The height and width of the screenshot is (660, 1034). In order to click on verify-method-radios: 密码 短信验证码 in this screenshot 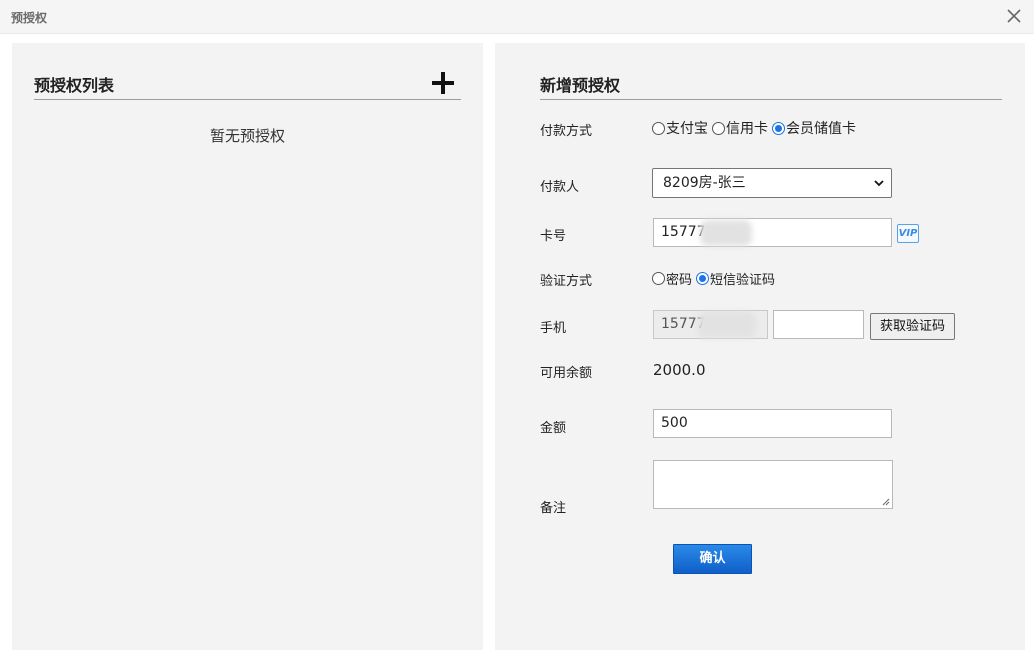, I will do `click(713, 278)`.